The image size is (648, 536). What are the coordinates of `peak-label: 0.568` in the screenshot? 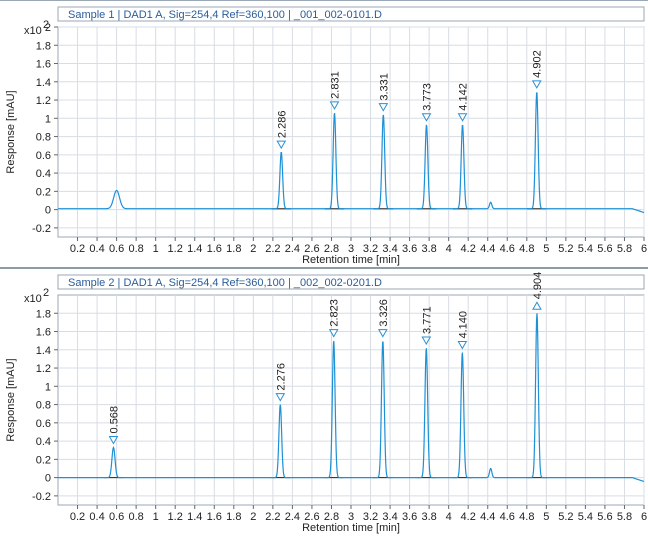 It's located at (114, 420).